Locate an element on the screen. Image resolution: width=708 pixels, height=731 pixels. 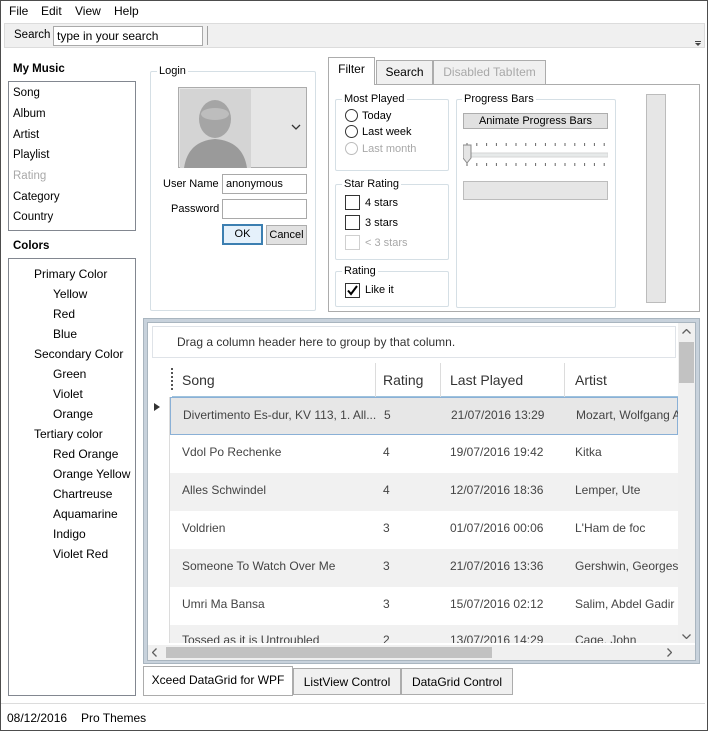
scroll-left-icon is located at coordinates (154, 652).